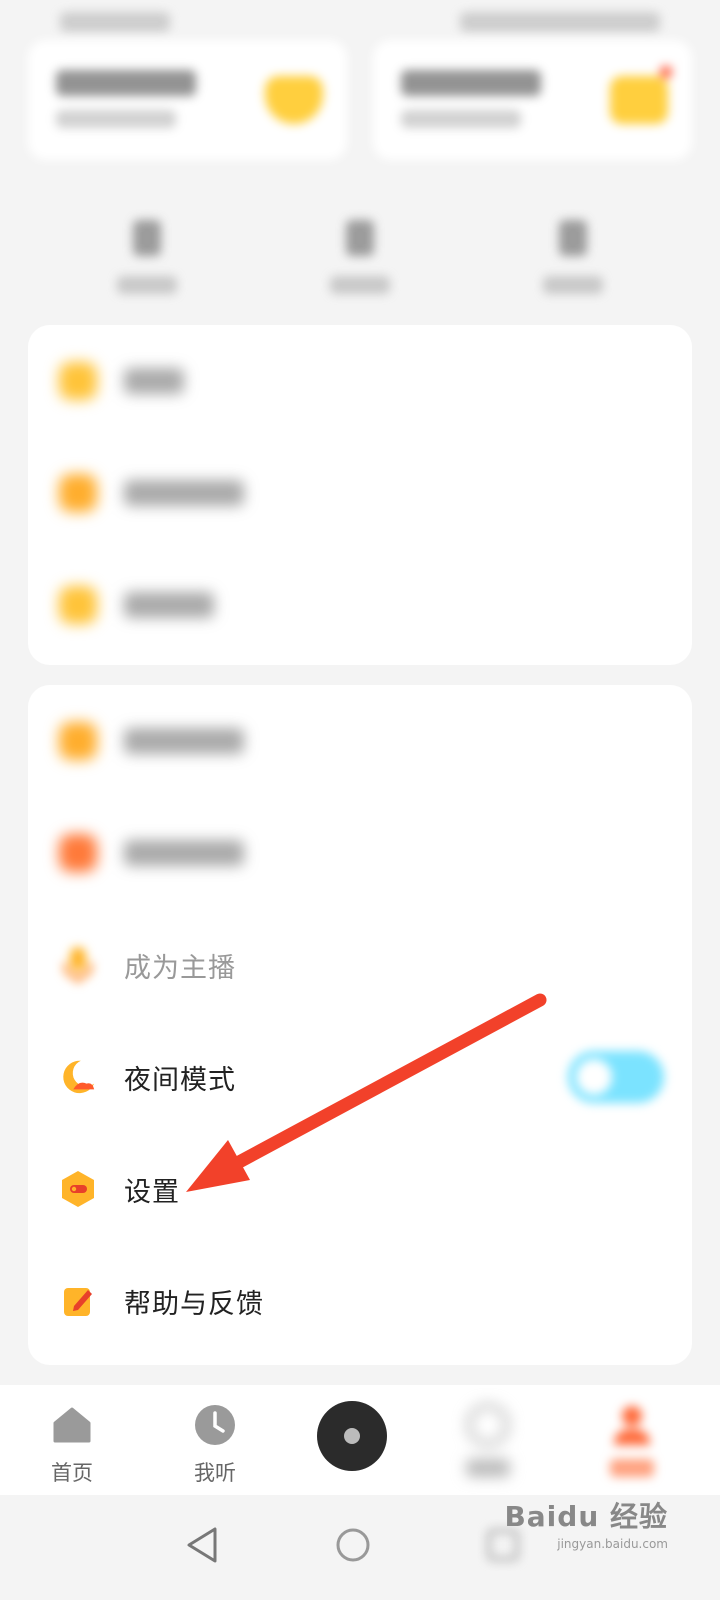 The height and width of the screenshot is (1600, 720). What do you see at coordinates (116, 119) in the screenshot?
I see `vip-card-subtitle` at bounding box center [116, 119].